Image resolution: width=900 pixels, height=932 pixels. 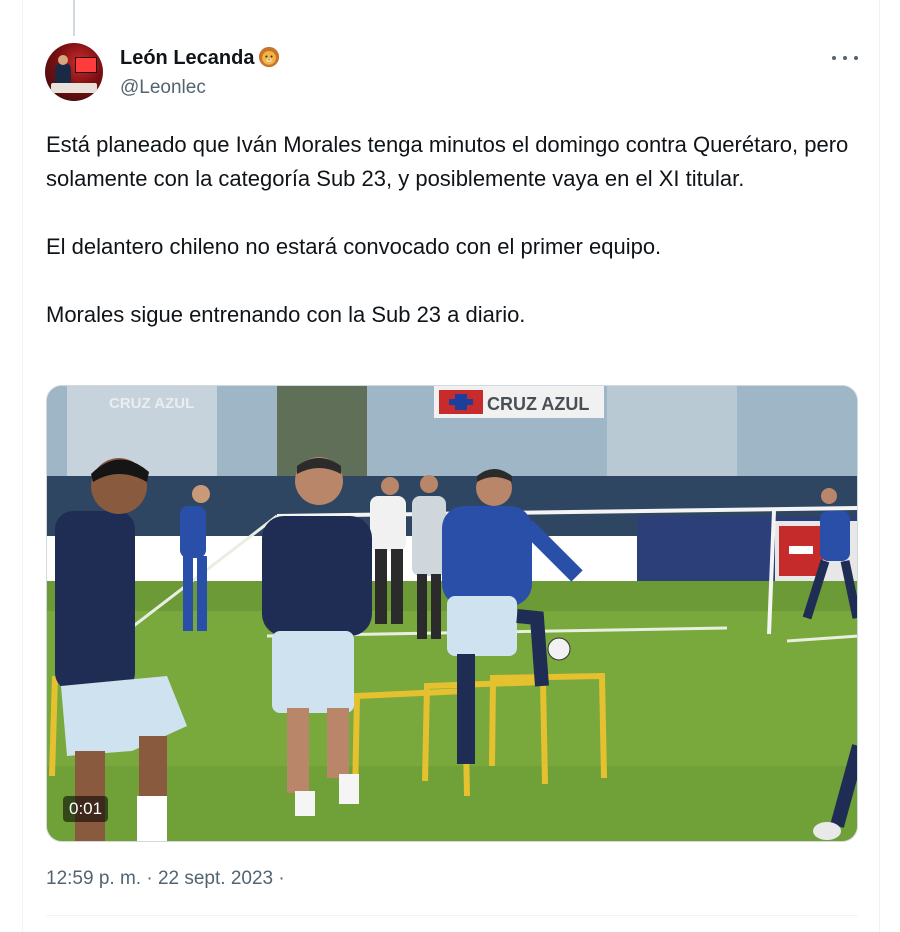 I want to click on author-avatar, so click(x=74, y=72).